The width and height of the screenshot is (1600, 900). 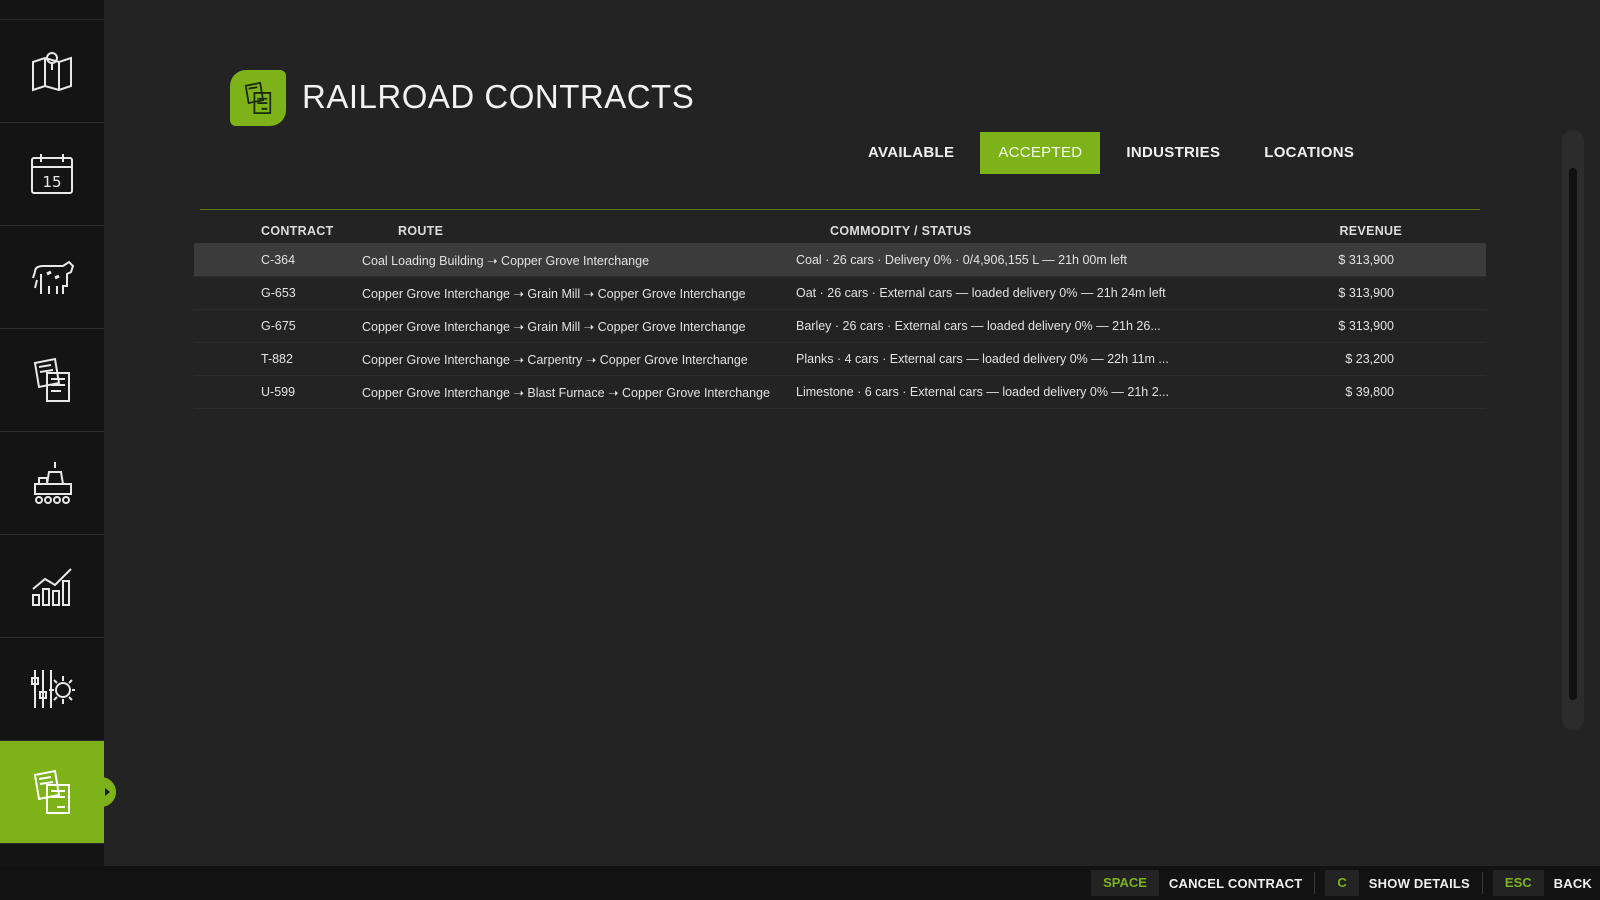 What do you see at coordinates (1369, 392) in the screenshot?
I see `contract-revenue: $ 39,800` at bounding box center [1369, 392].